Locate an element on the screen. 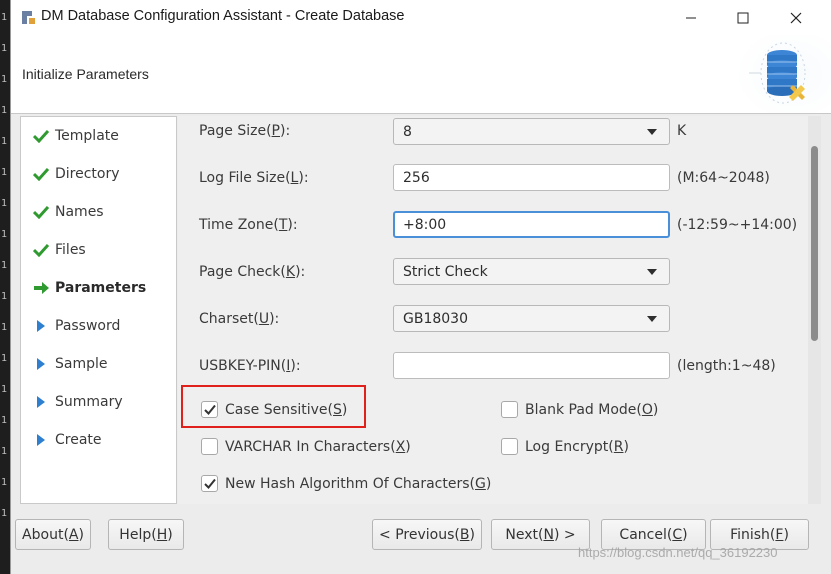 This screenshot has width=831, height=574. help-button: Help(H) is located at coordinates (146, 534).